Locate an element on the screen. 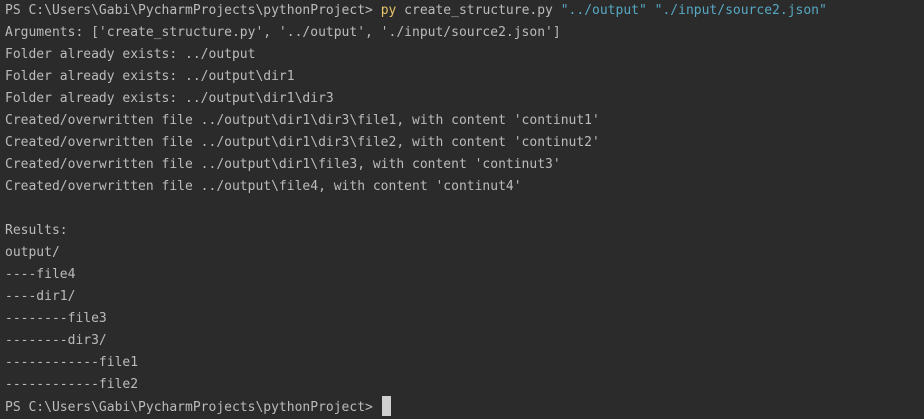 The image size is (924, 419). command-program: py is located at coordinates (388, 10).